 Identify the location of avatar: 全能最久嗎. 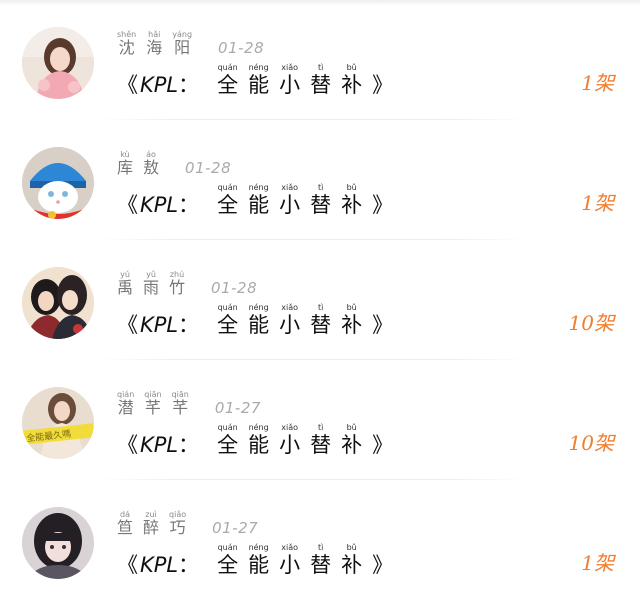
(58, 423).